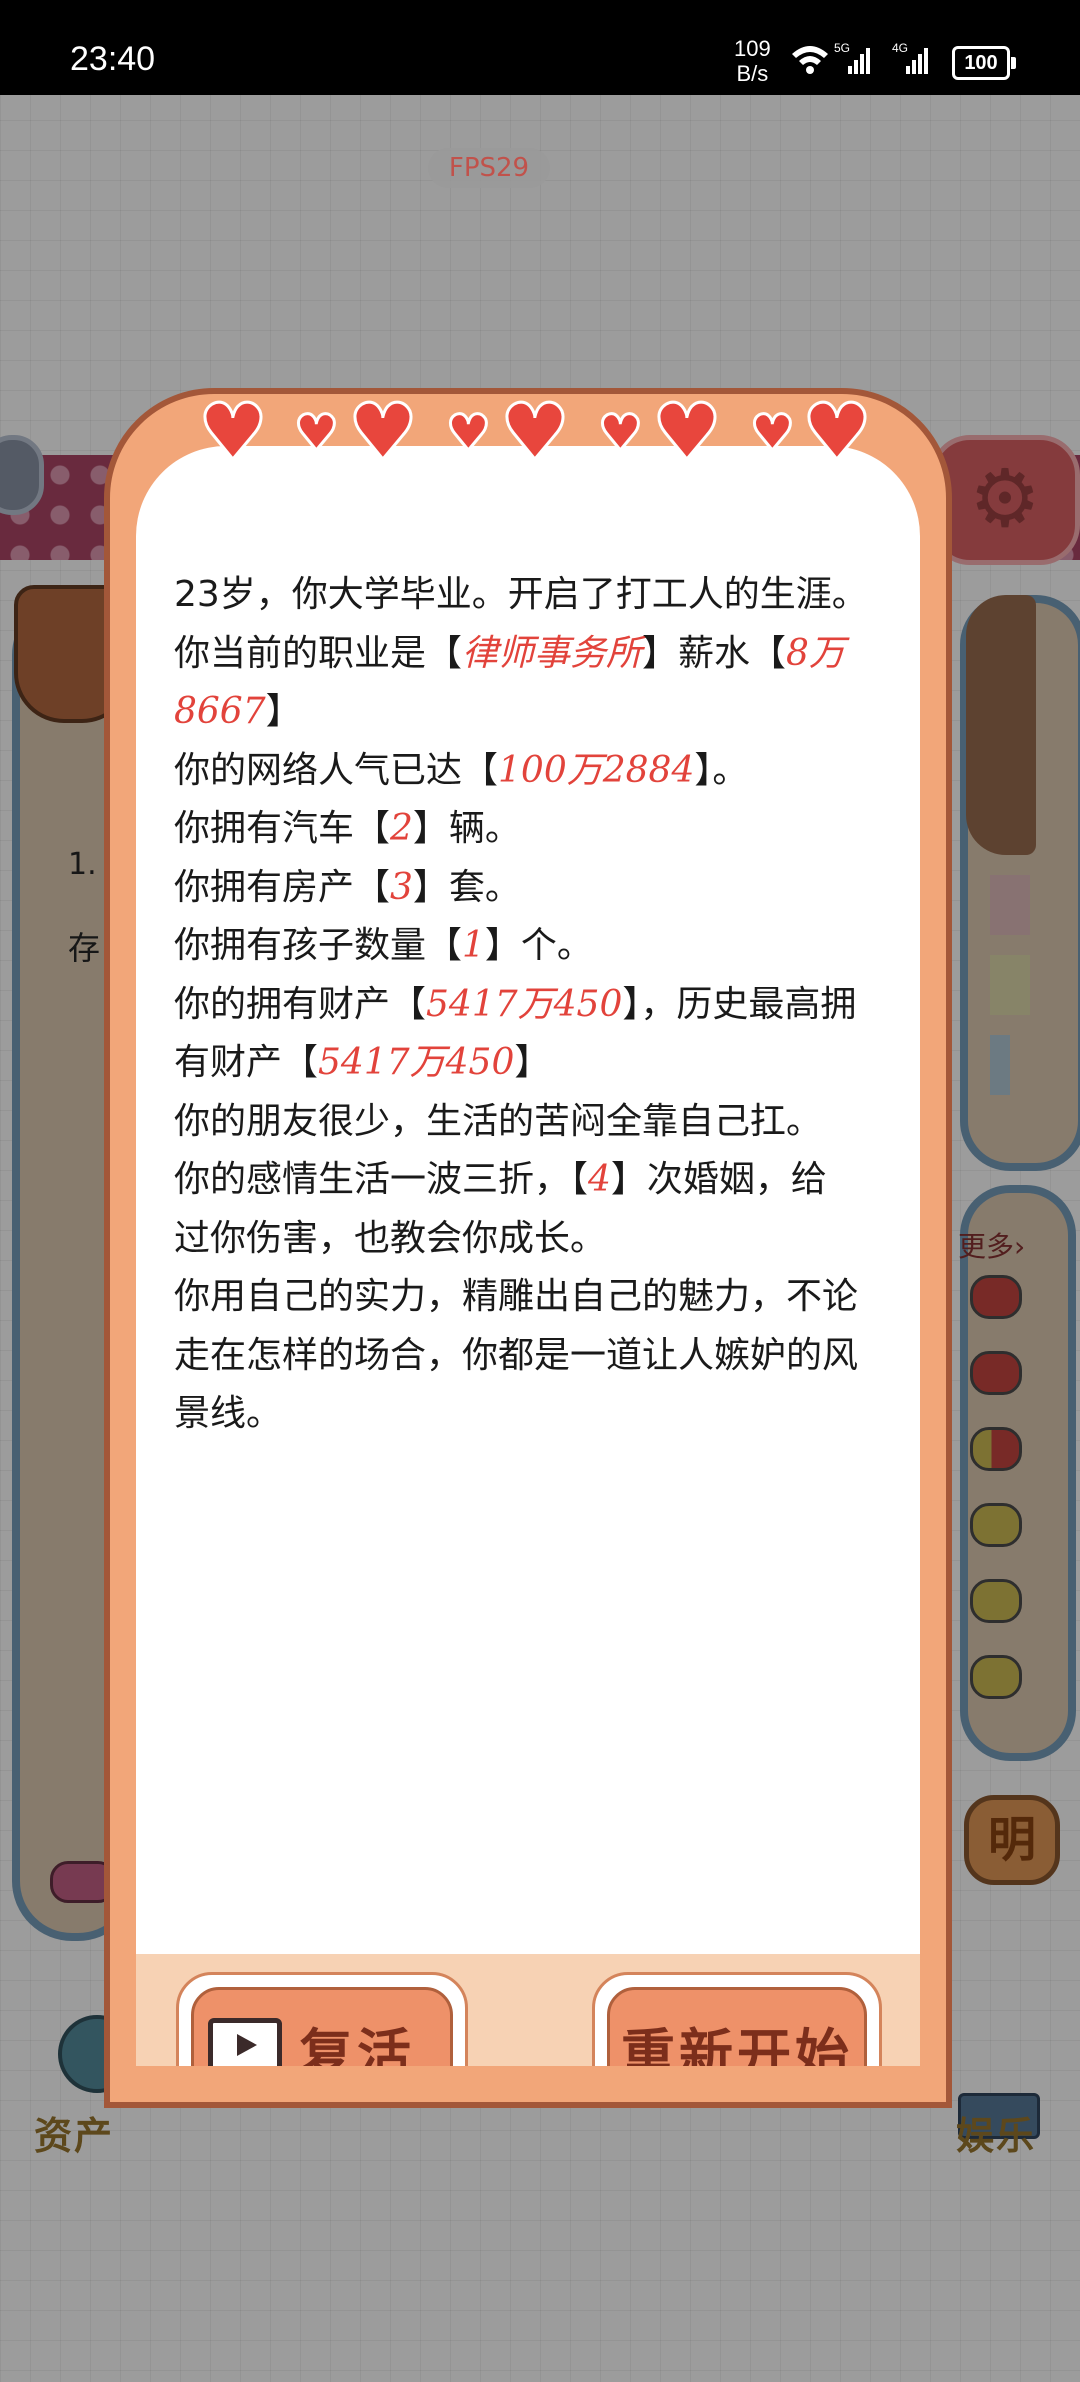 Image resolution: width=1080 pixels, height=2382 pixels. Describe the element at coordinates (498, 1121) in the screenshot. I see `story-text: 你的朋友很少，生活的苦闷全靠自己扛。` at that location.